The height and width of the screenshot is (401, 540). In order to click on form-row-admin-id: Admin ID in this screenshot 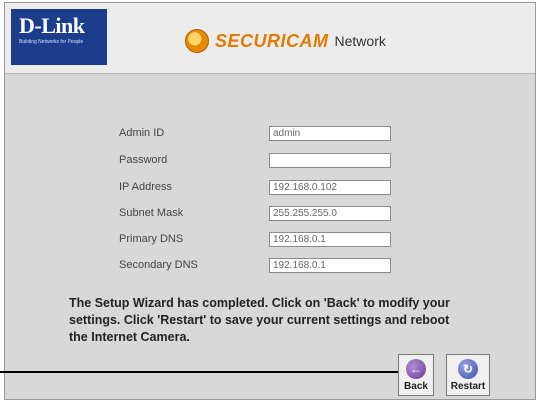, I will do `click(257, 133)`.